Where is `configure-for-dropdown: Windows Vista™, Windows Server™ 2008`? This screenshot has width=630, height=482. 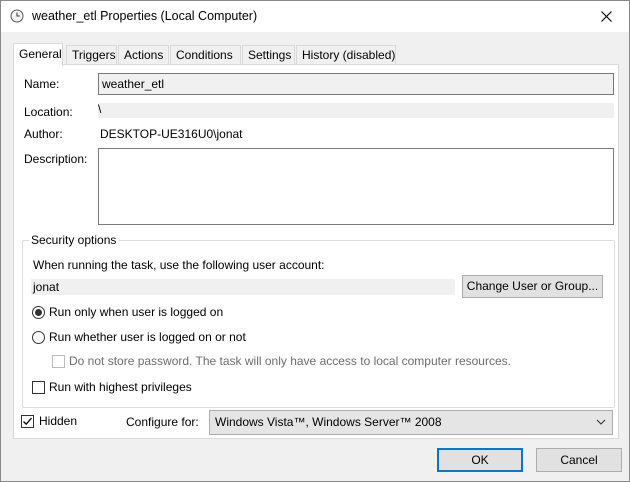
configure-for-dropdown: Windows Vista™, Windows Server™ 2008 is located at coordinates (411, 422).